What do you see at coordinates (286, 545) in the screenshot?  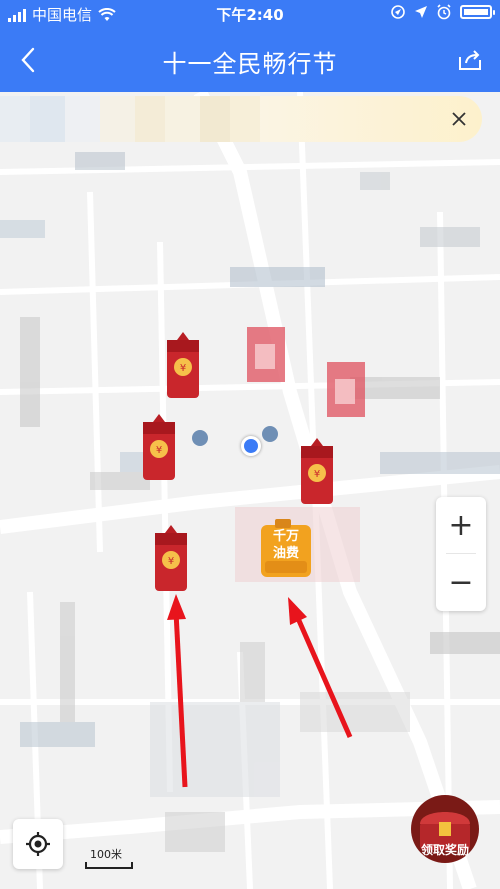 I see `fuel-label: 千万 油费` at bounding box center [286, 545].